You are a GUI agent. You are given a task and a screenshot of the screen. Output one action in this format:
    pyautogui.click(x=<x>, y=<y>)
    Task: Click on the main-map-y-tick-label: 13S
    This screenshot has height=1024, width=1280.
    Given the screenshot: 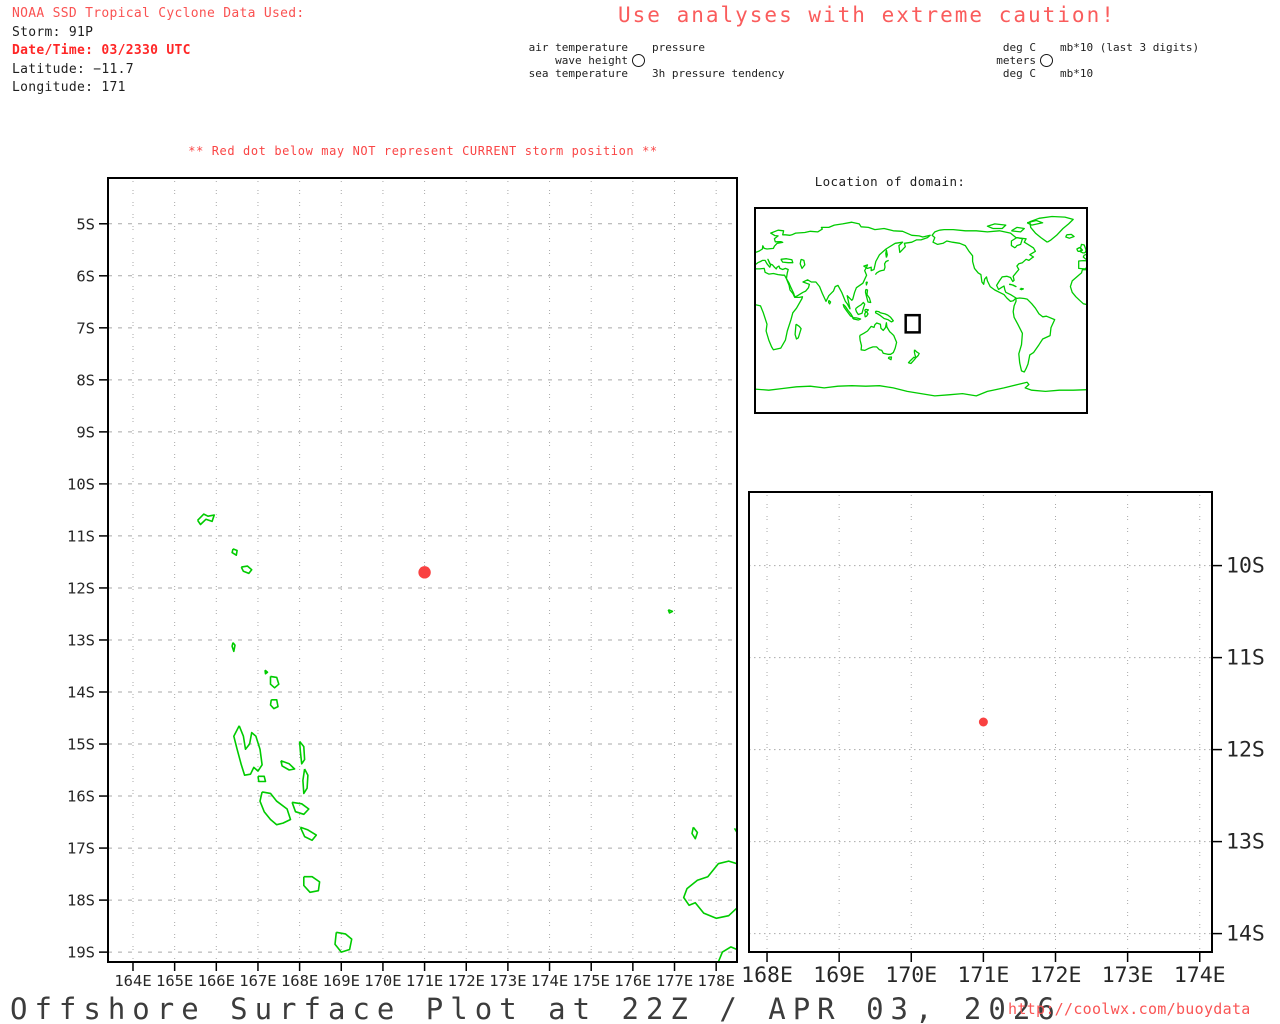 What is the action you would take?
    pyautogui.click(x=81, y=640)
    